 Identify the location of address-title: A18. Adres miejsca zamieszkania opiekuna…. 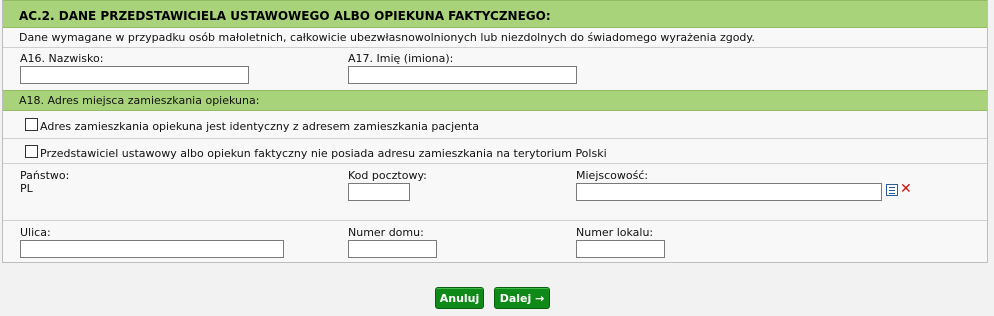
(139, 100).